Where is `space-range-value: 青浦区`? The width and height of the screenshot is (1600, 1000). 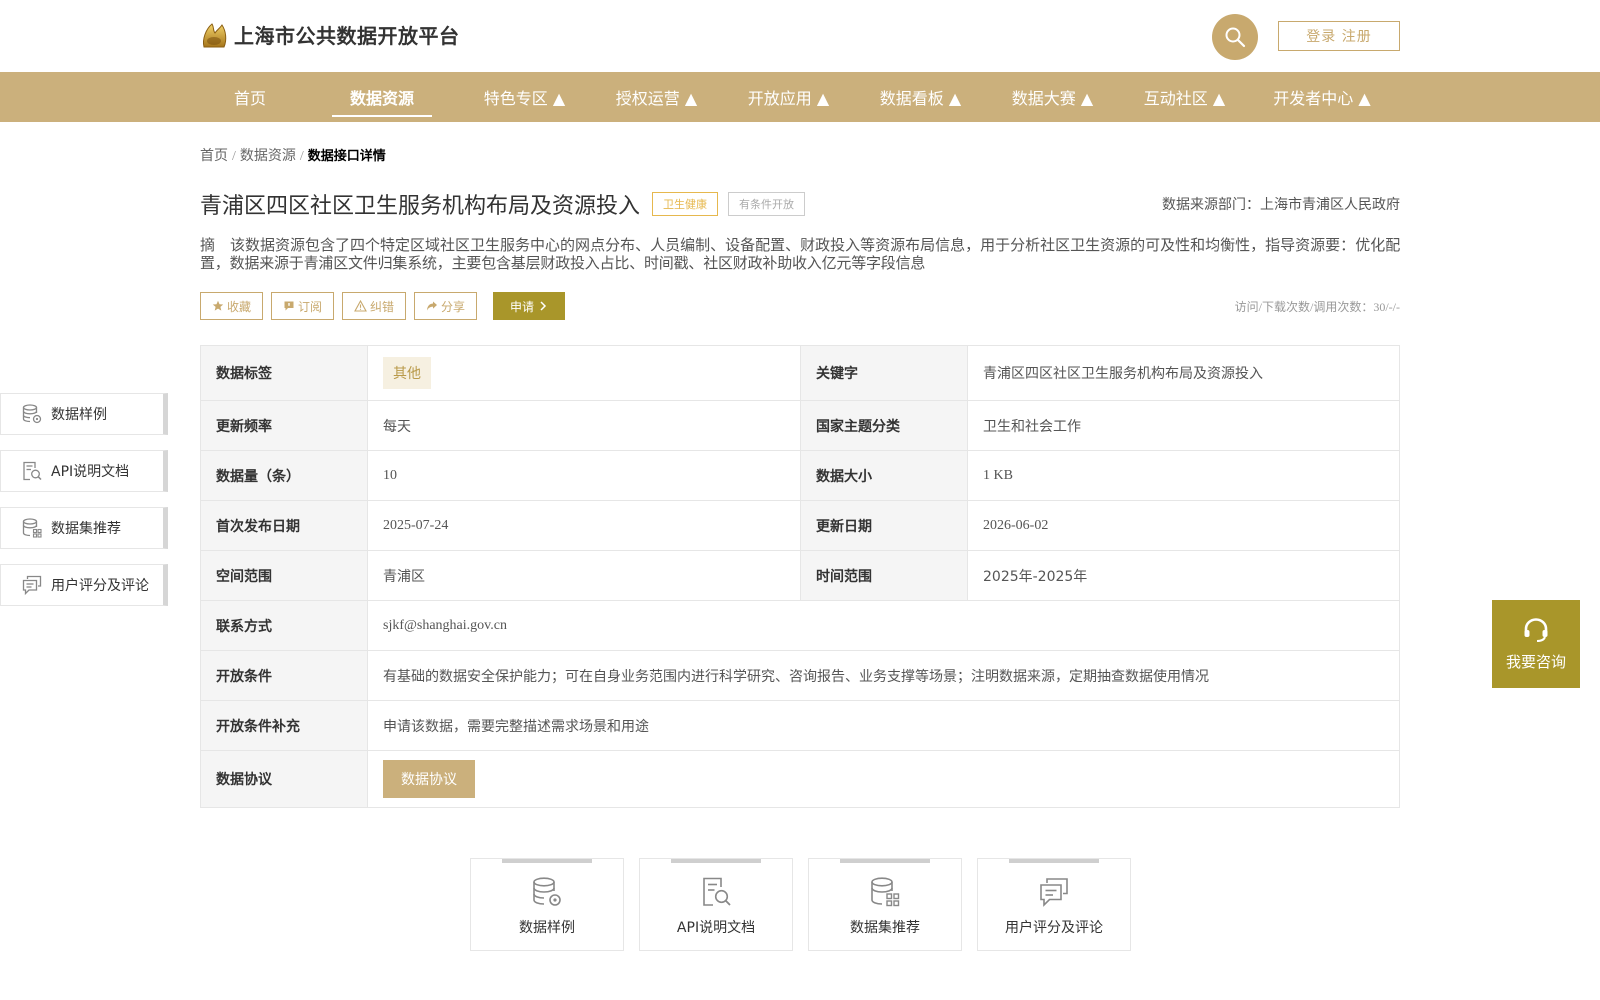
space-range-value: 青浦区 is located at coordinates (584, 575).